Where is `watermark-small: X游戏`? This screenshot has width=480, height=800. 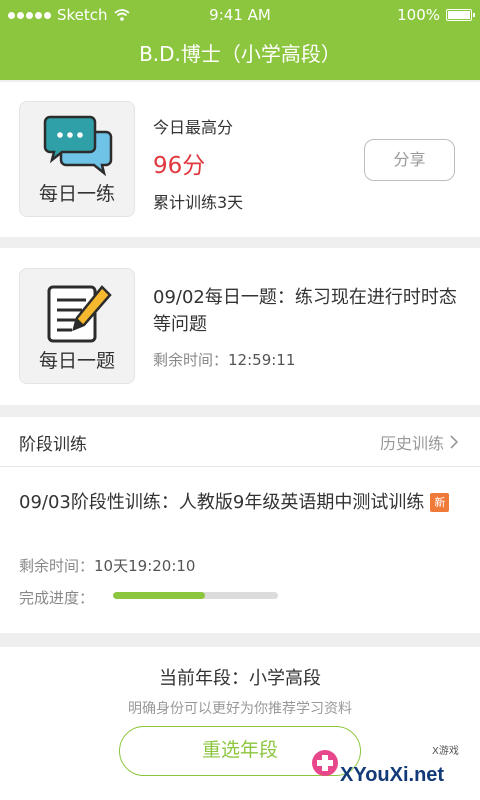 watermark-small: X游戏 is located at coordinates (445, 751).